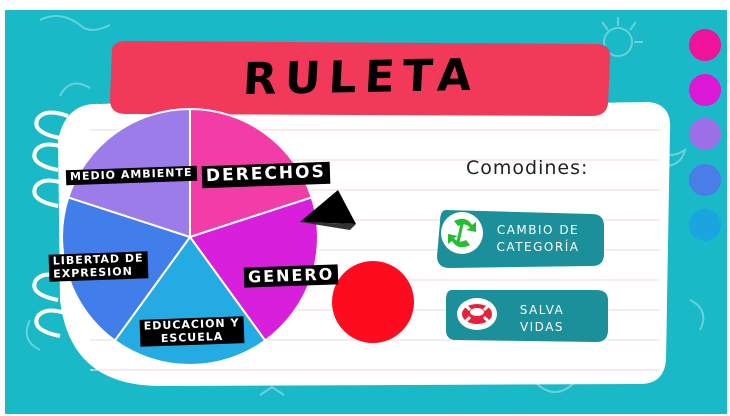 Image resolution: width=730 pixels, height=416 pixels. I want to click on cambio-categoria-label: CAMBIO DE CATEGORÍA, so click(538, 238).